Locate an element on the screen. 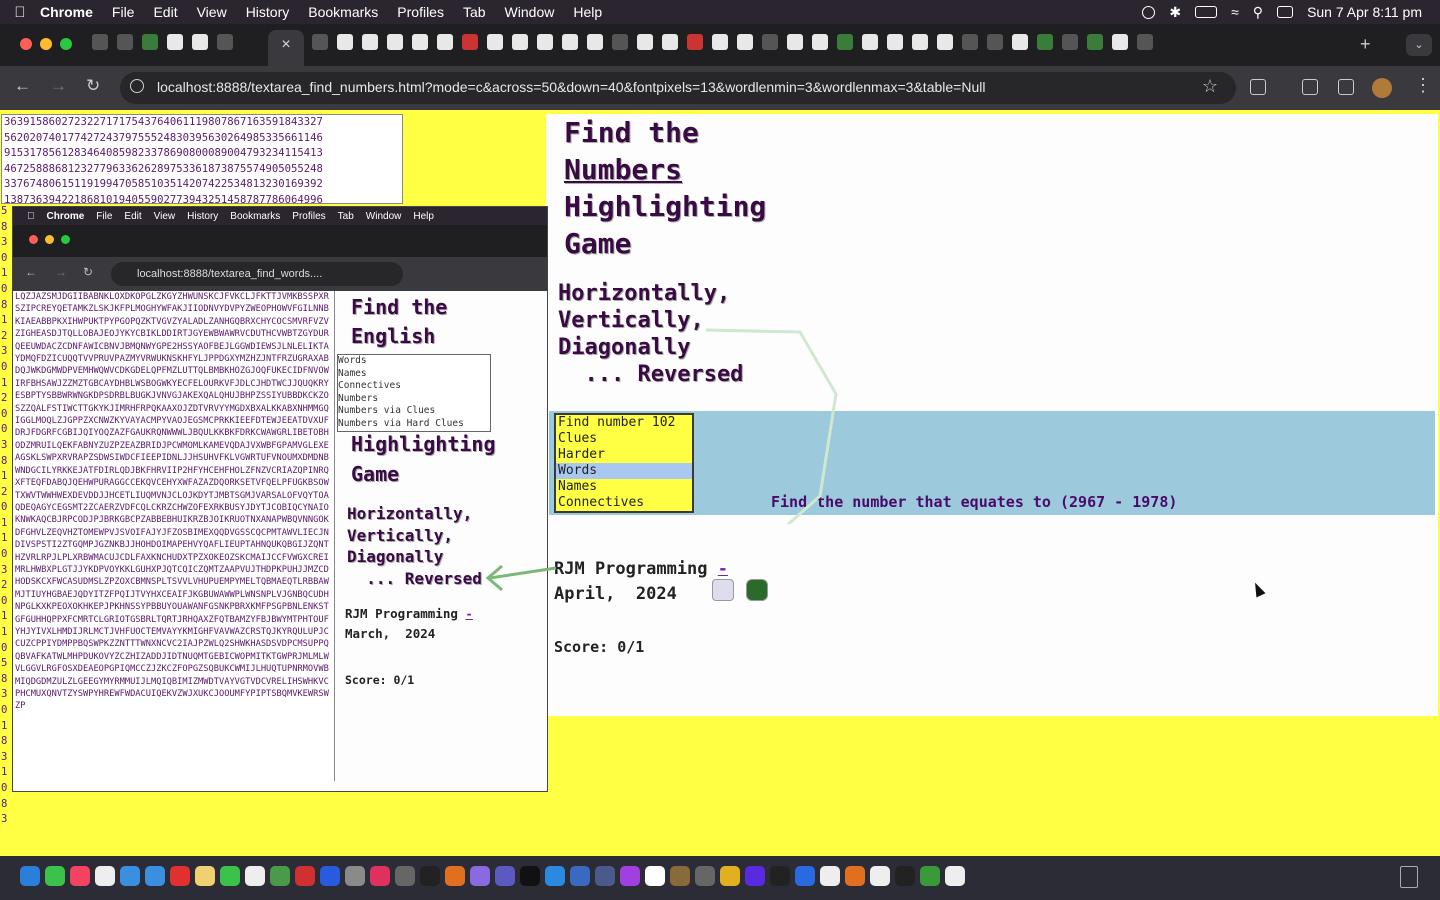 The width and height of the screenshot is (1440, 900). select-option: Names is located at coordinates (624, 487).